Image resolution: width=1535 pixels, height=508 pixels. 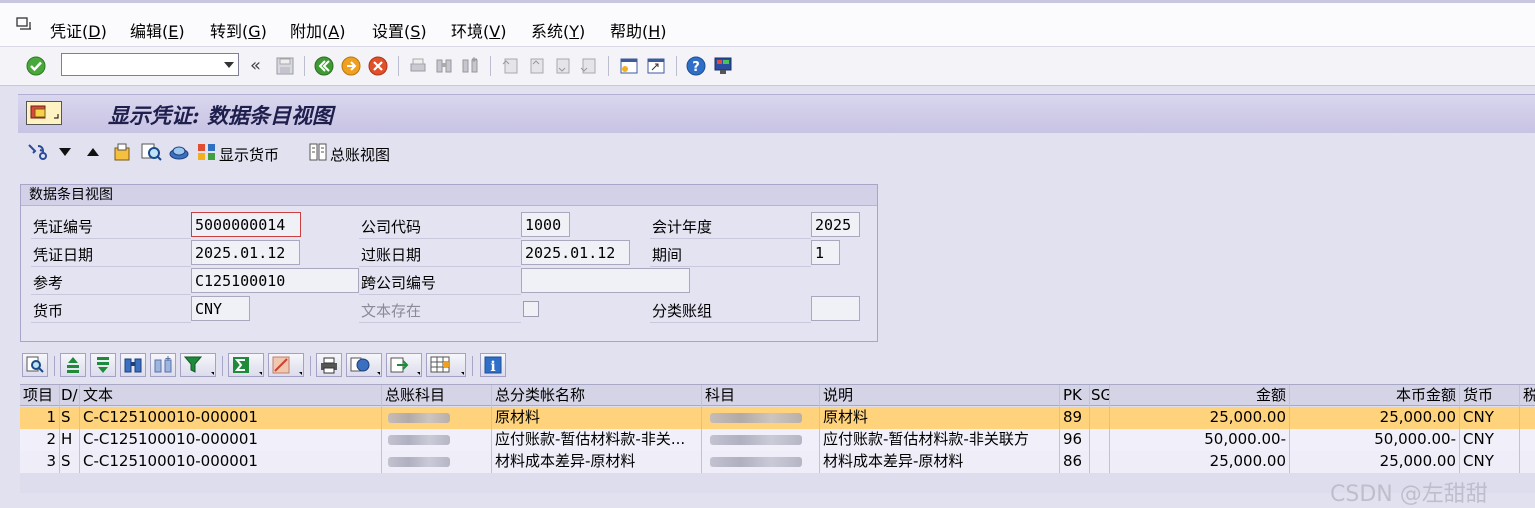 I want to click on command-field, so click(x=150, y=64).